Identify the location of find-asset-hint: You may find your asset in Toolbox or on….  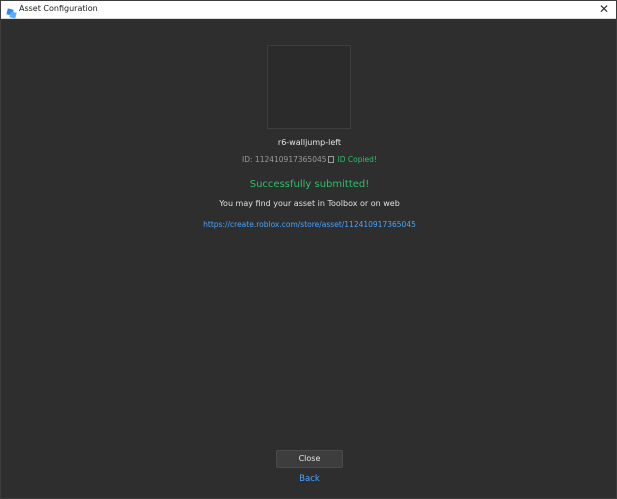
(309, 203).